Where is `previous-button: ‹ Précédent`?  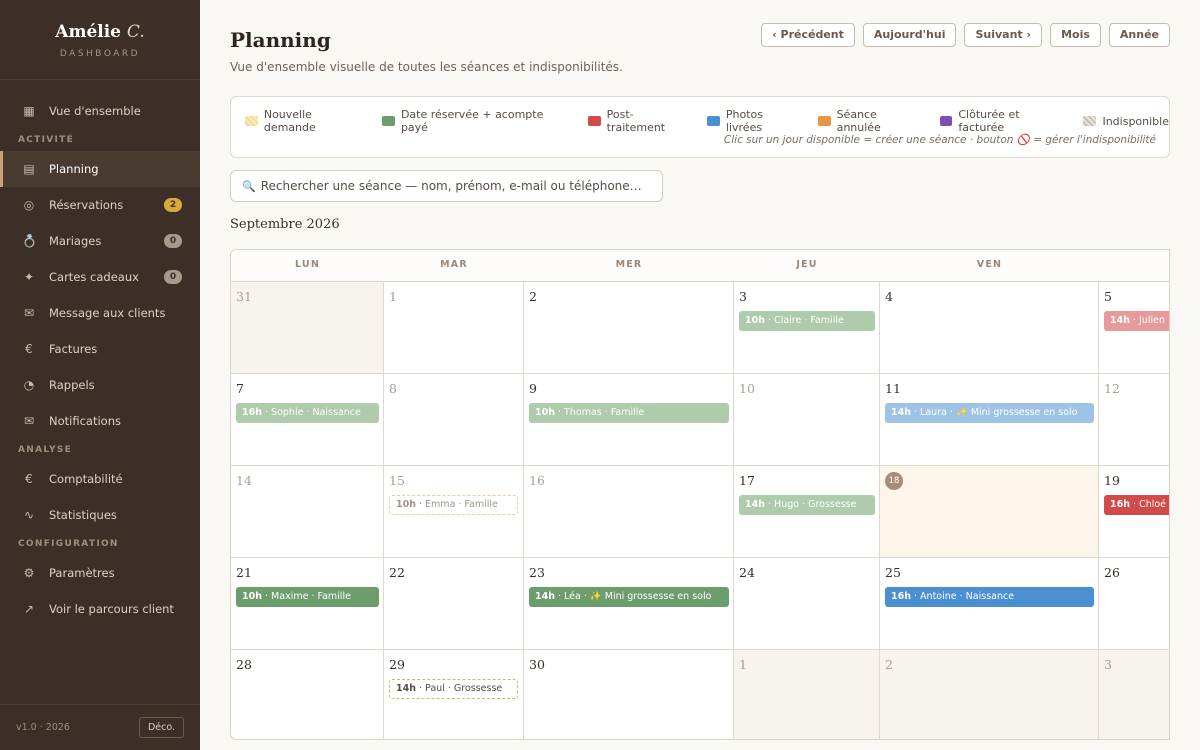
previous-button: ‹ Précédent is located at coordinates (808, 35).